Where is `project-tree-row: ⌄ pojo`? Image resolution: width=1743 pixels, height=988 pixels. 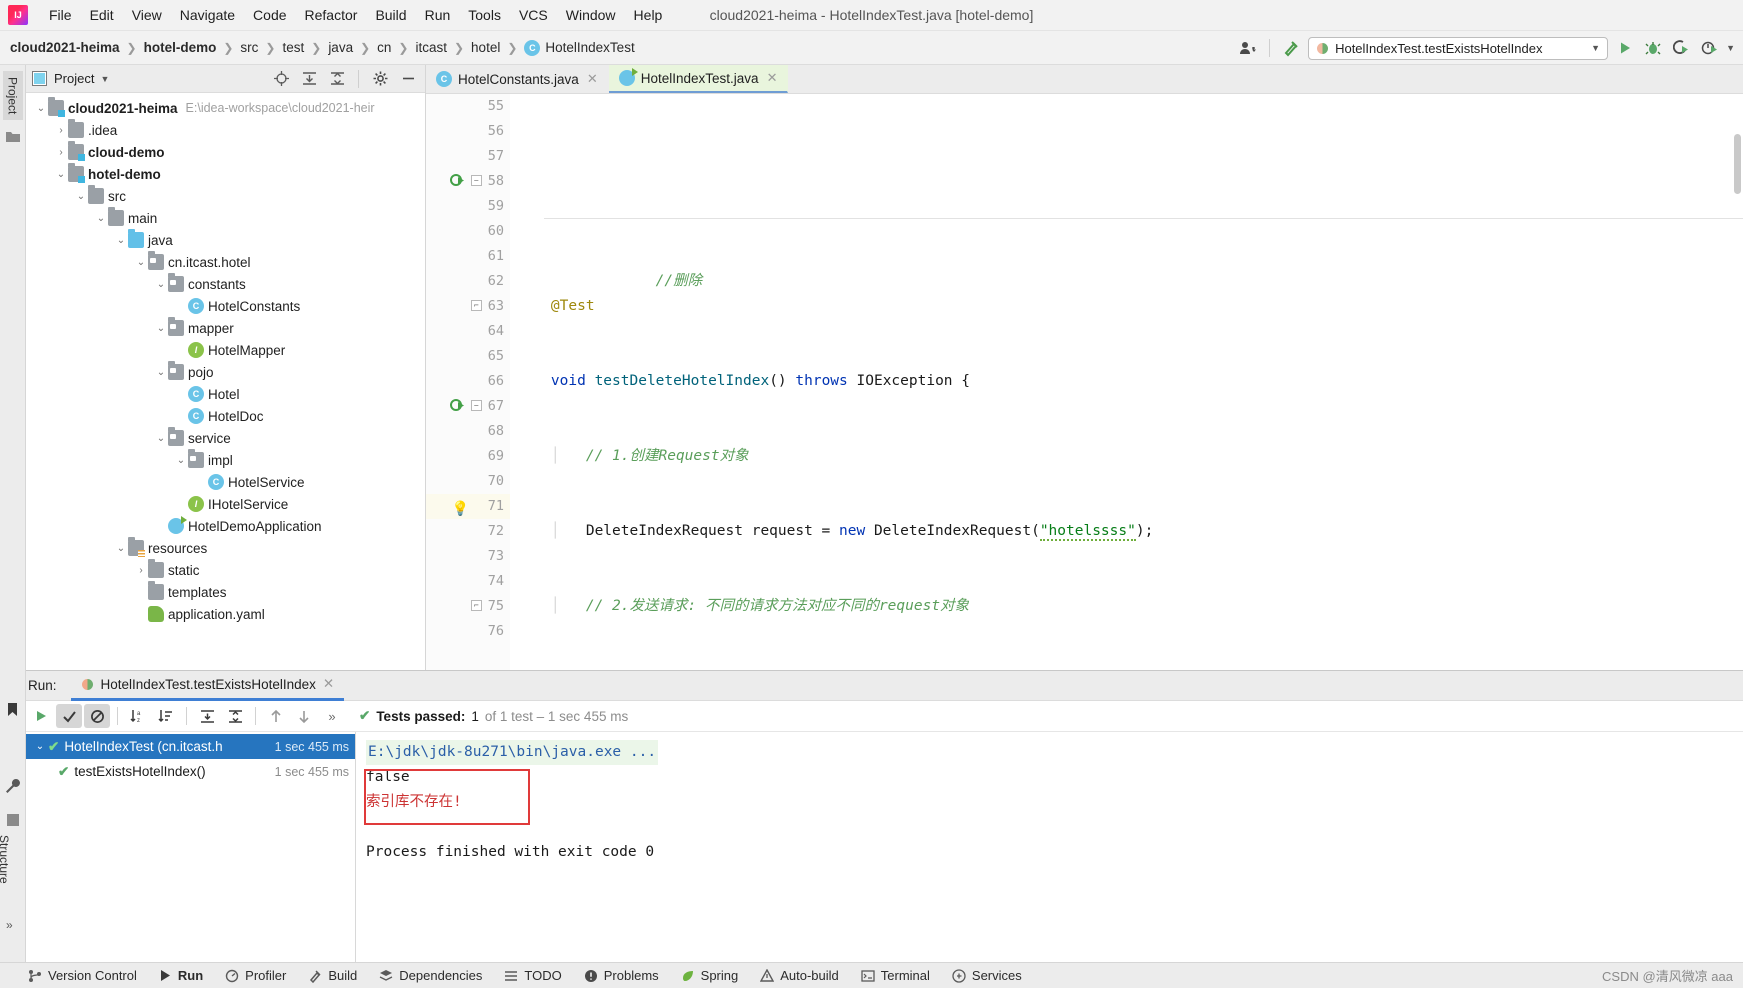
project-tree-row: ⌄ pojo is located at coordinates (225, 372).